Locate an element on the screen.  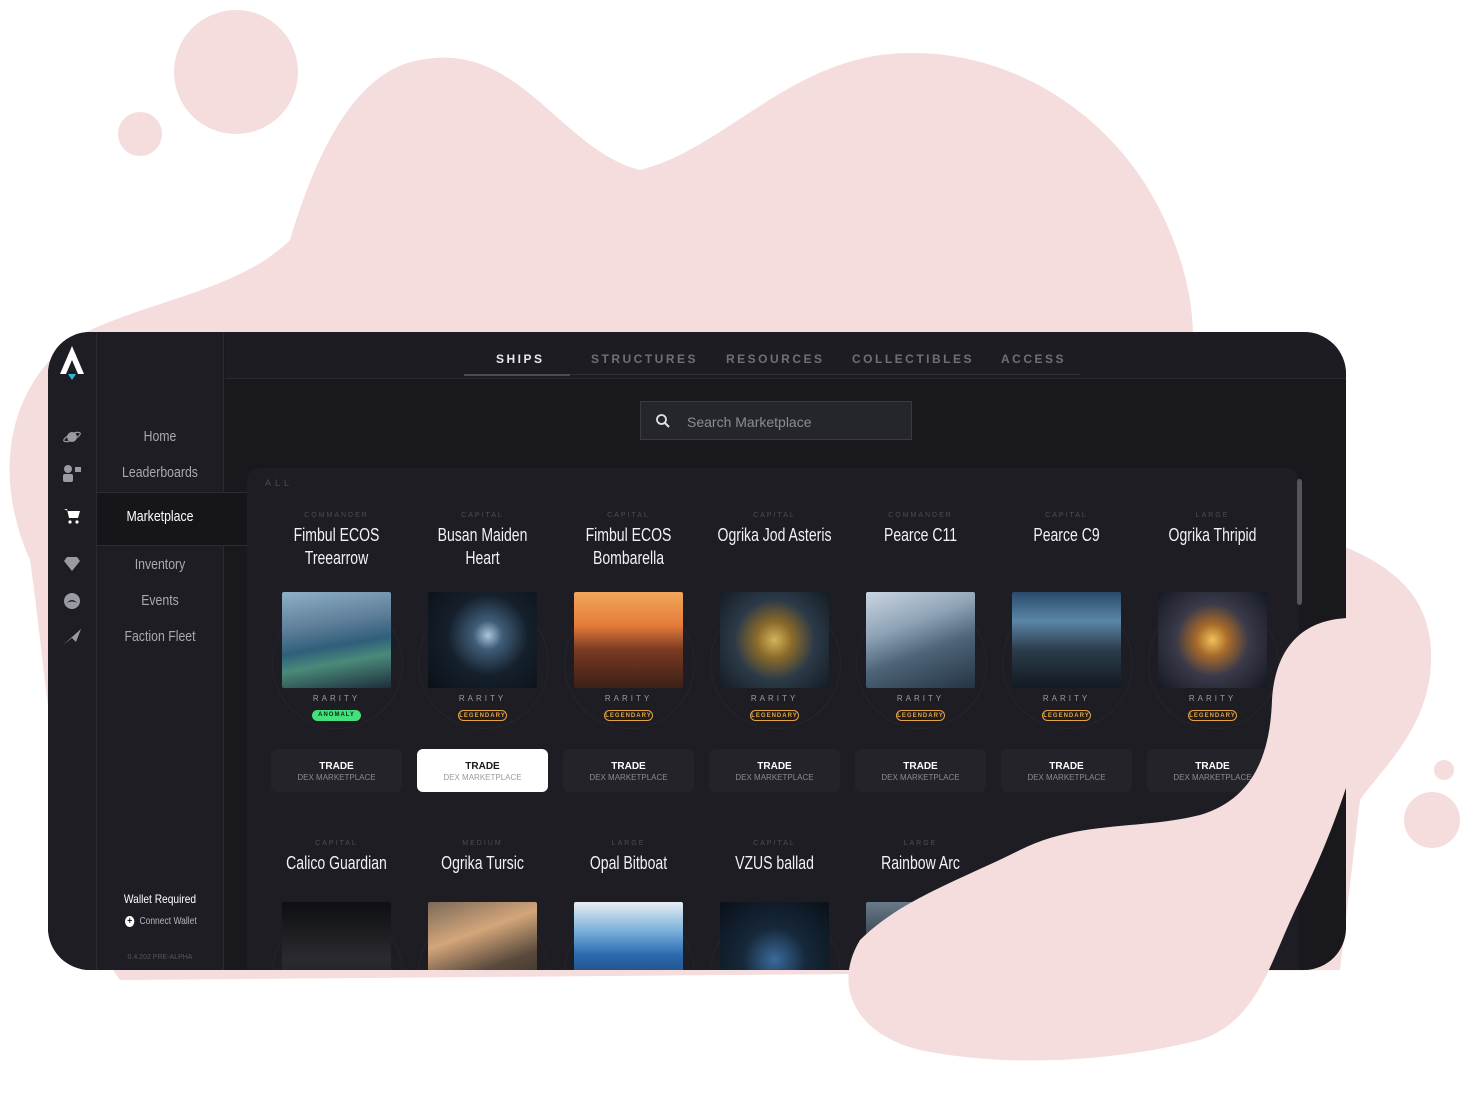
rarity-badge: ANOMALY is located at coordinates (336, 715).